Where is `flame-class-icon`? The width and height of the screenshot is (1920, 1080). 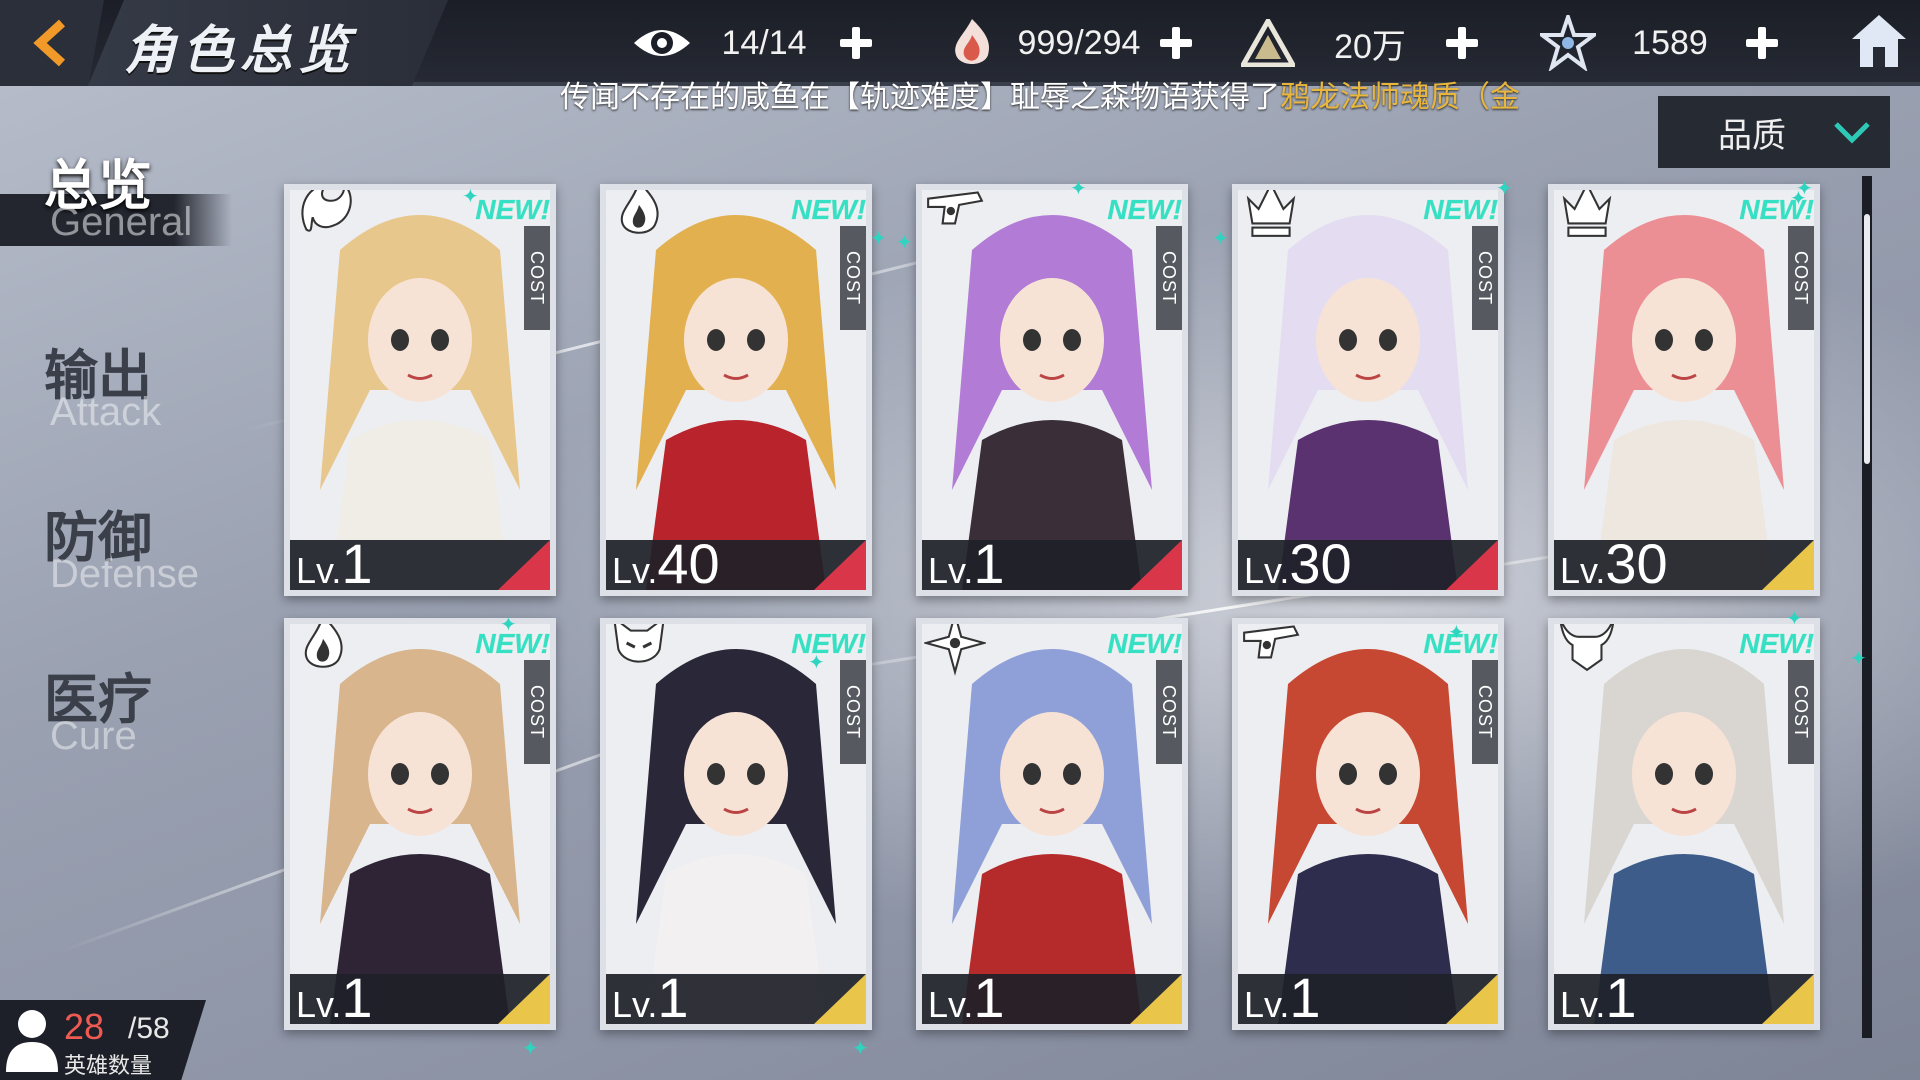
flame-class-icon is located at coordinates (323, 646).